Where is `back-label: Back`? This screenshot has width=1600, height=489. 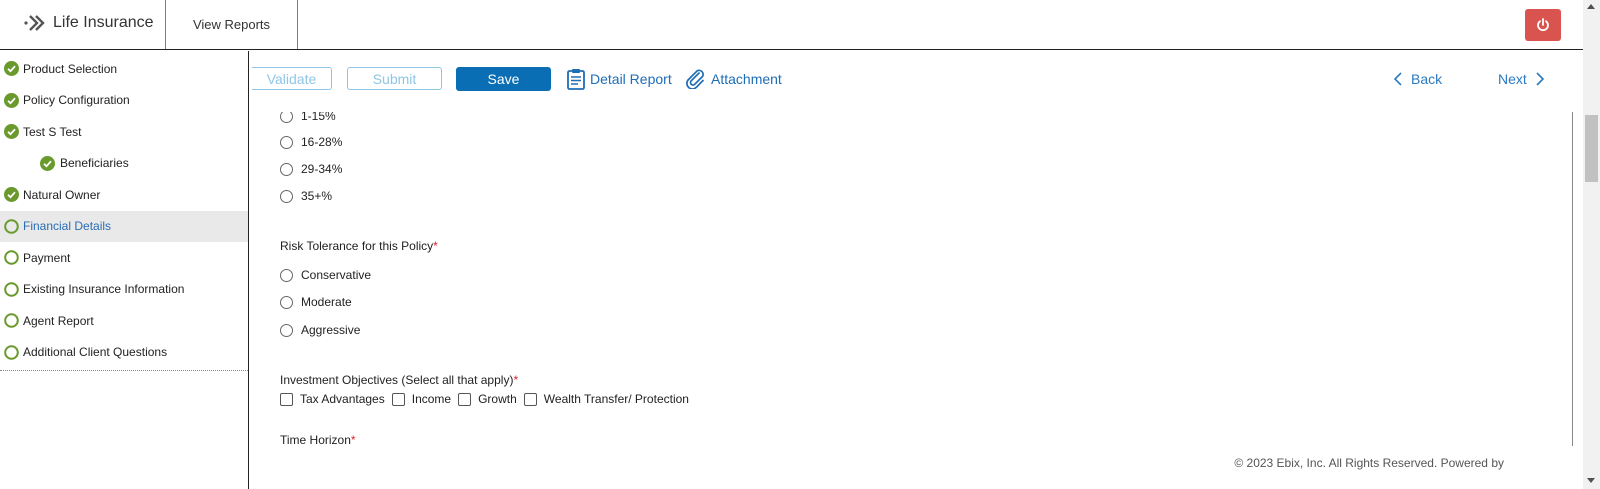
back-label: Back is located at coordinates (1427, 79).